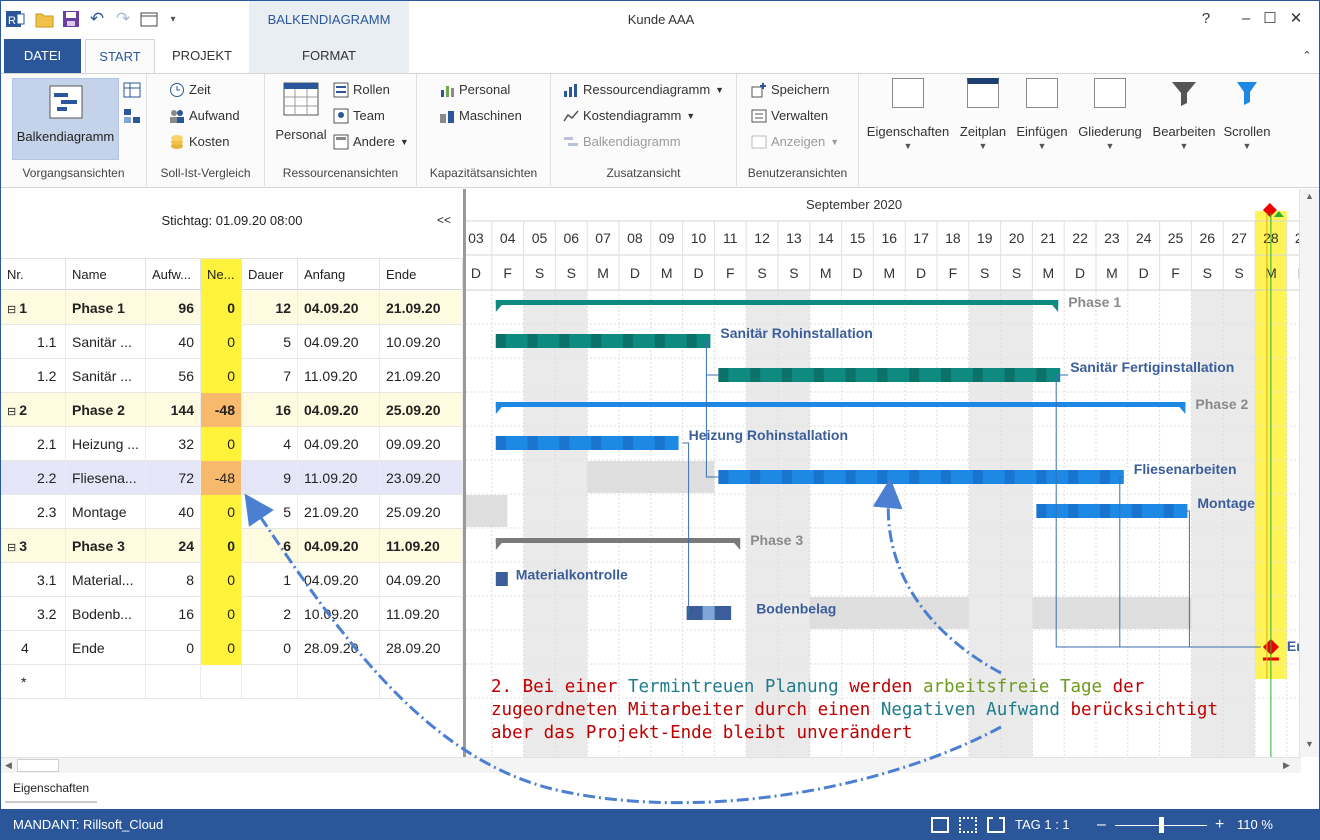 The width and height of the screenshot is (1320, 840). Describe the element at coordinates (1307, 56) in the screenshot. I see `collapse-ribbon-icon: ⌃` at that location.